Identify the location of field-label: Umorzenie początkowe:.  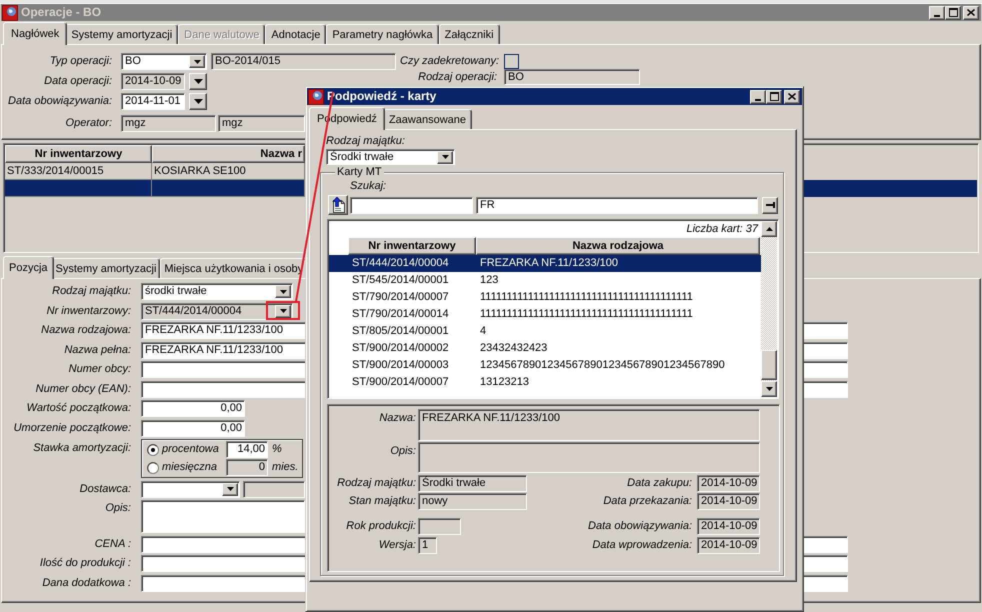
(71, 428).